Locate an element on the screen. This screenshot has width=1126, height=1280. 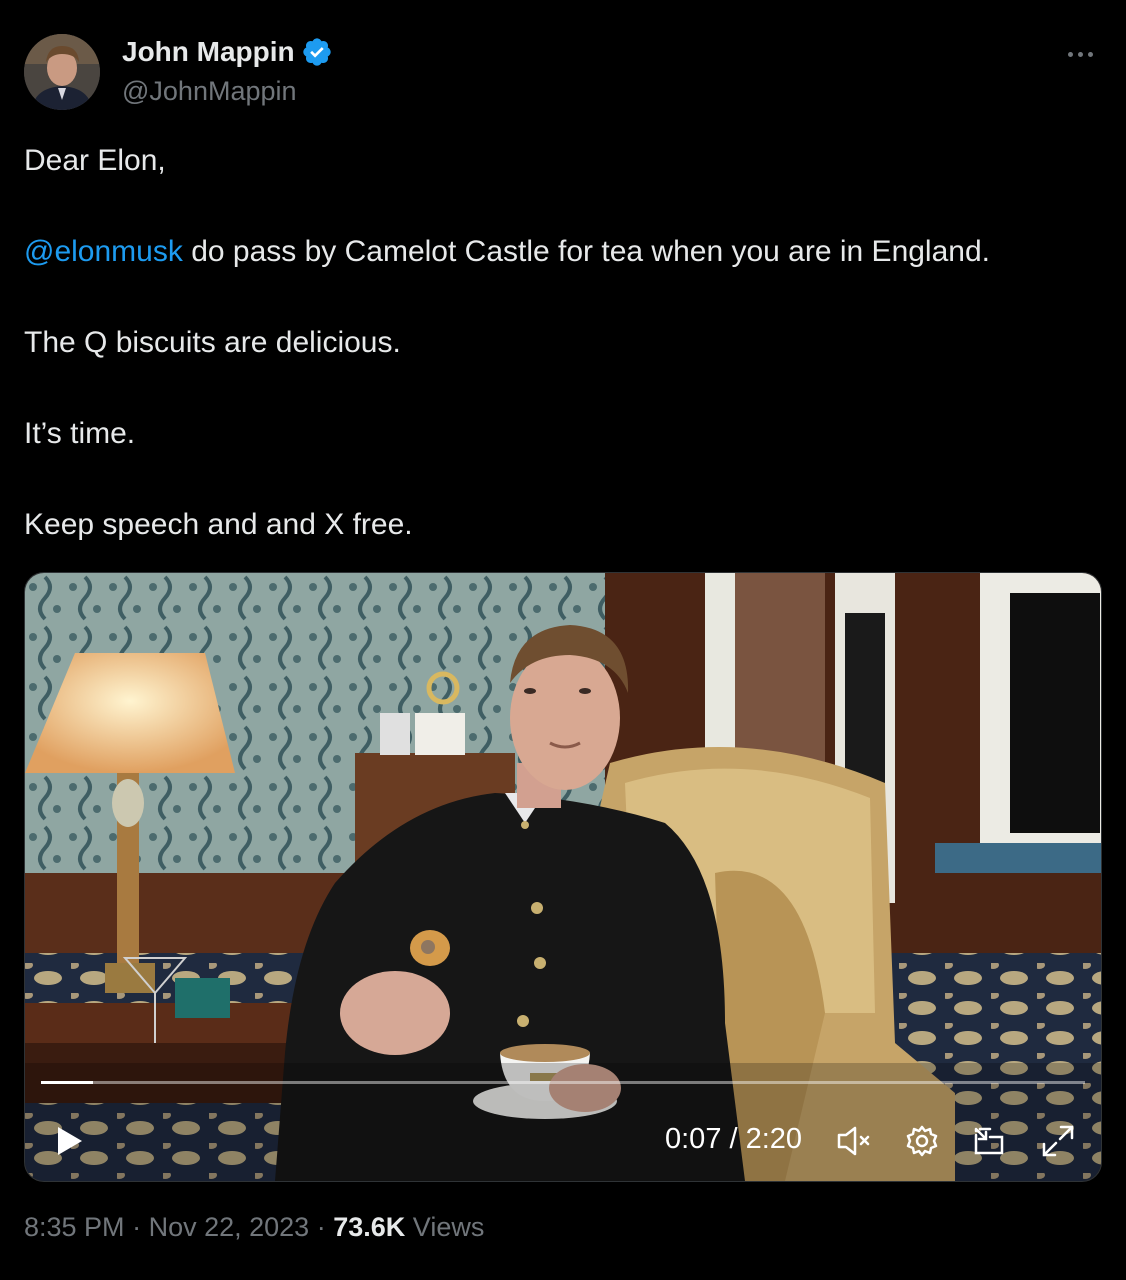
settings-gear-icon is located at coordinates (922, 1141).